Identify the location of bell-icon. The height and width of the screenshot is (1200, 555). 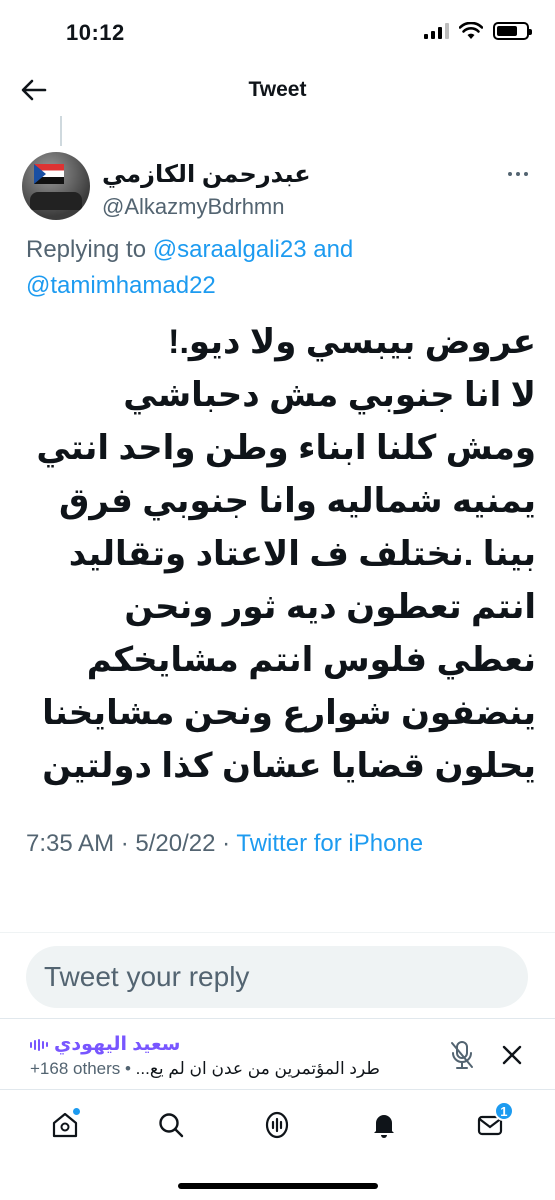
(383, 1126).